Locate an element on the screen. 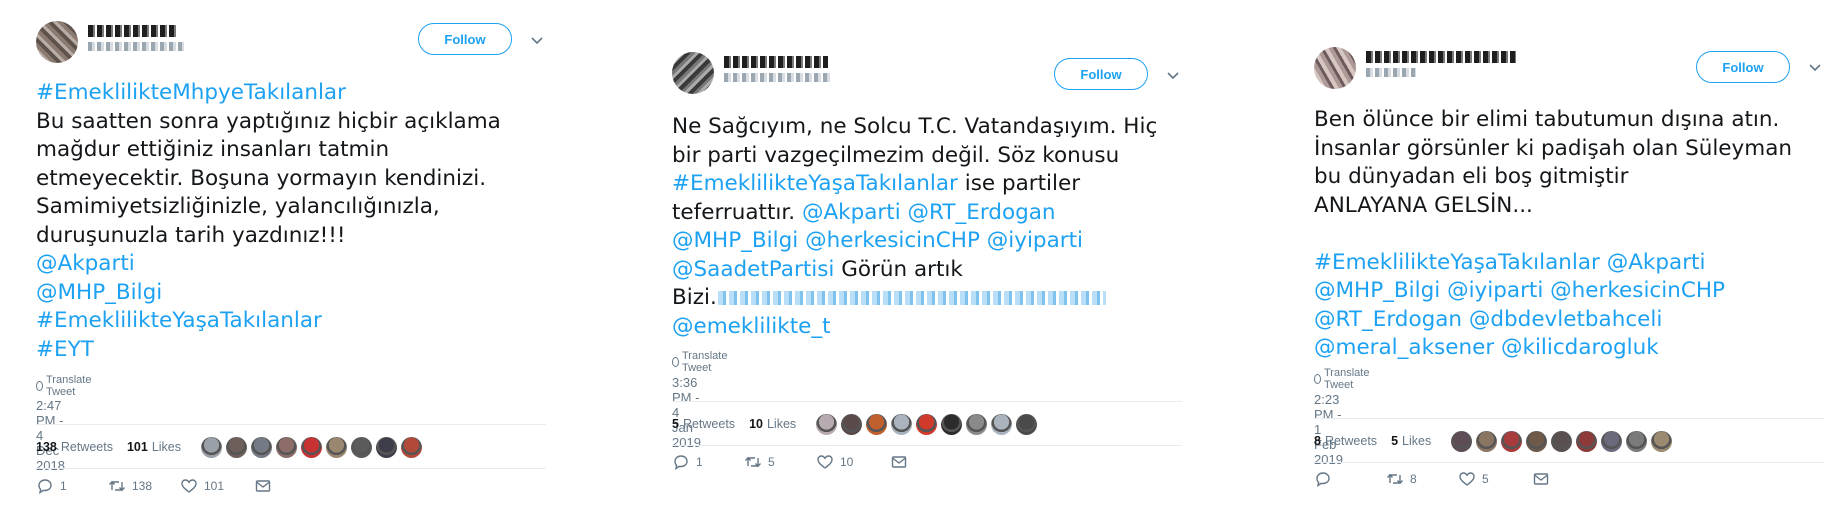 This screenshot has height=518, width=1836. tweet-text-line: @Akparti is located at coordinates (296, 264).